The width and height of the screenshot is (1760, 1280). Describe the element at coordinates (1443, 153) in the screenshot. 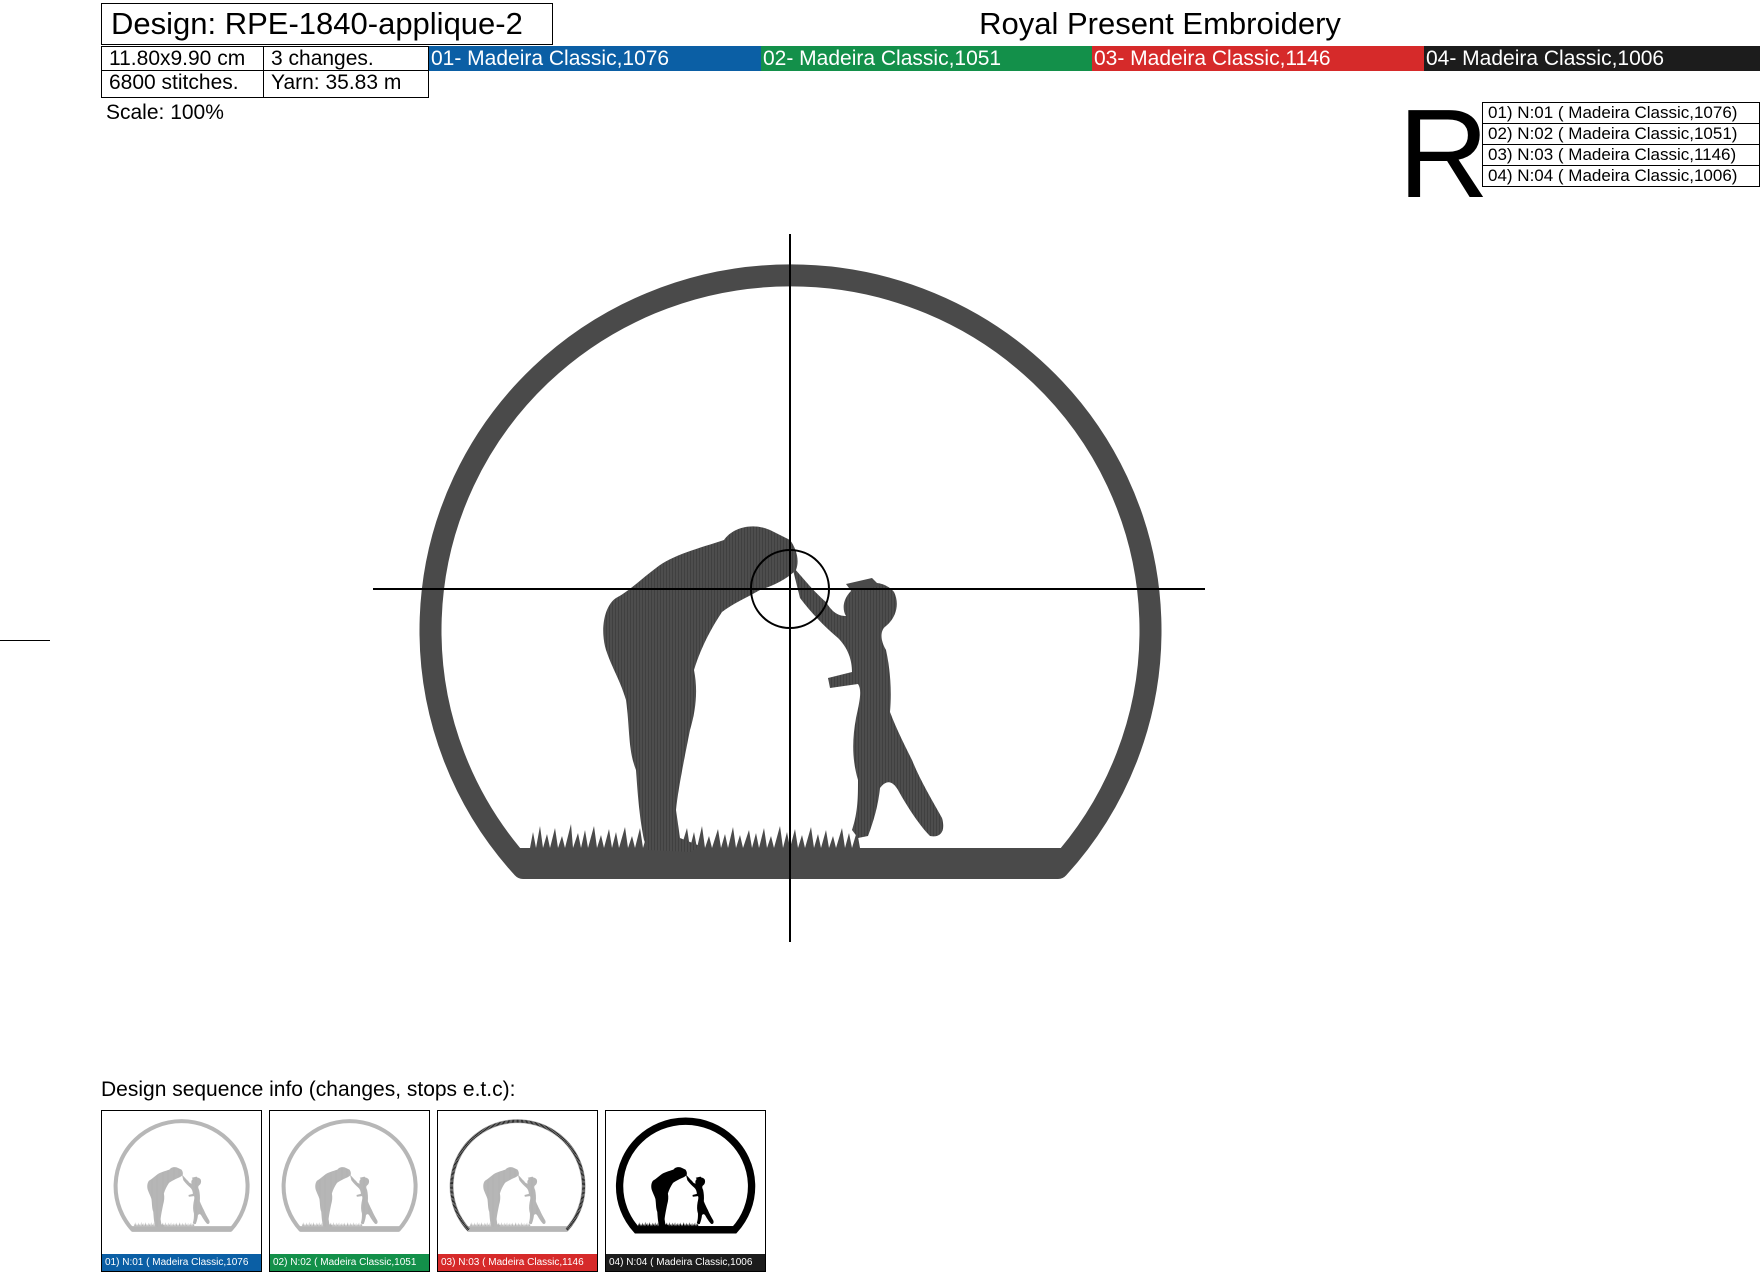

I see `rotation-letter: R` at that location.